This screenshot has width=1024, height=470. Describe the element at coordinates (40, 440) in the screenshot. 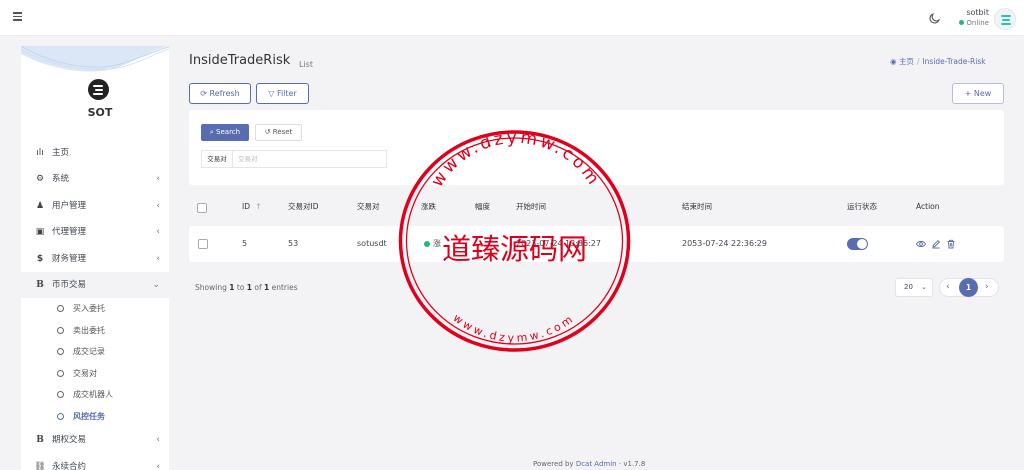

I see `bitcoin-icon: B` at that location.